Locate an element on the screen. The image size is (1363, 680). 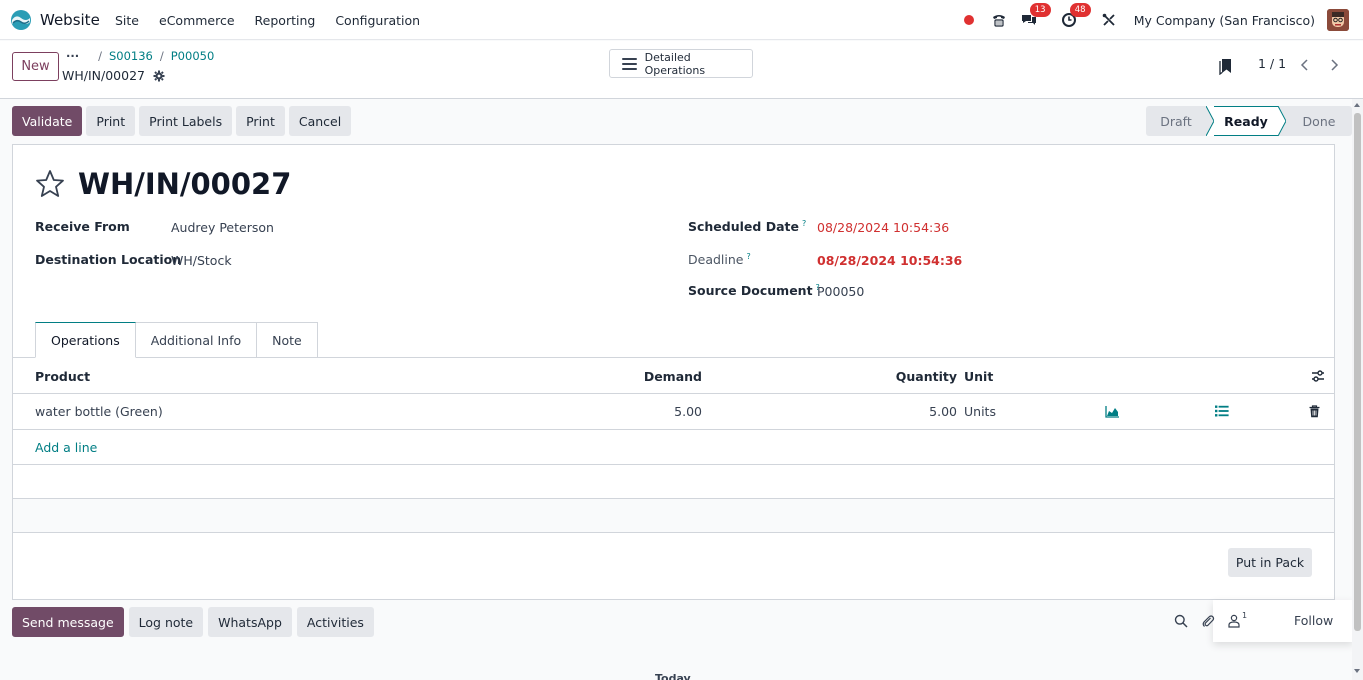
new-button: New is located at coordinates (35, 66).